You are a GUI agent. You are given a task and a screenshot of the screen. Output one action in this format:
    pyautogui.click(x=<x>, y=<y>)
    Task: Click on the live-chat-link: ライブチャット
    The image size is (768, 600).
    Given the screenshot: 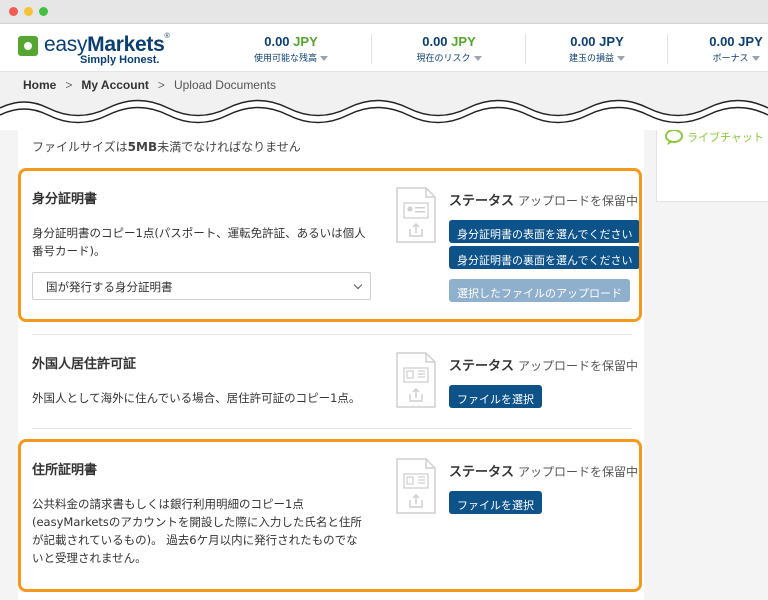 What is the action you would take?
    pyautogui.click(x=725, y=137)
    